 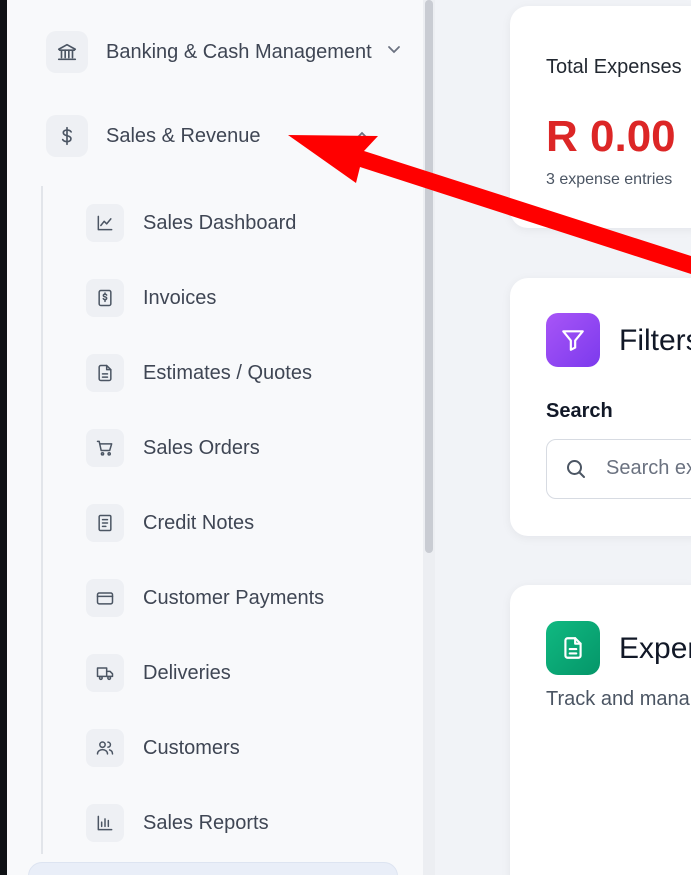 What do you see at coordinates (105, 523) in the screenshot?
I see `credit-note-icon` at bounding box center [105, 523].